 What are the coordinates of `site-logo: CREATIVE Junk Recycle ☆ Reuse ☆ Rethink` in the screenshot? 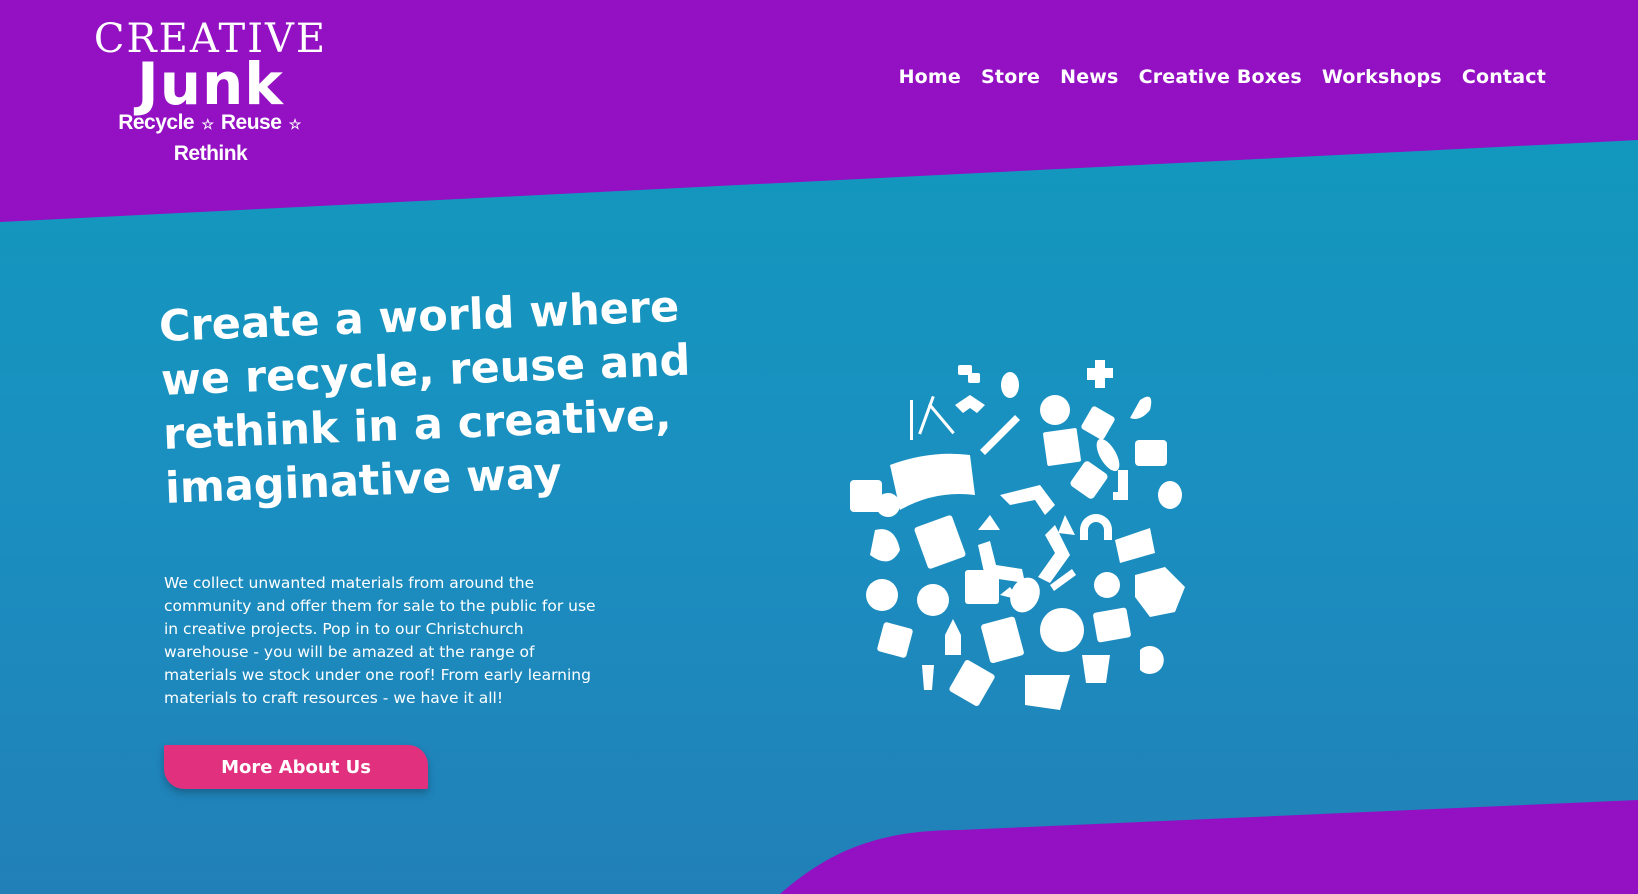 It's located at (210, 91).